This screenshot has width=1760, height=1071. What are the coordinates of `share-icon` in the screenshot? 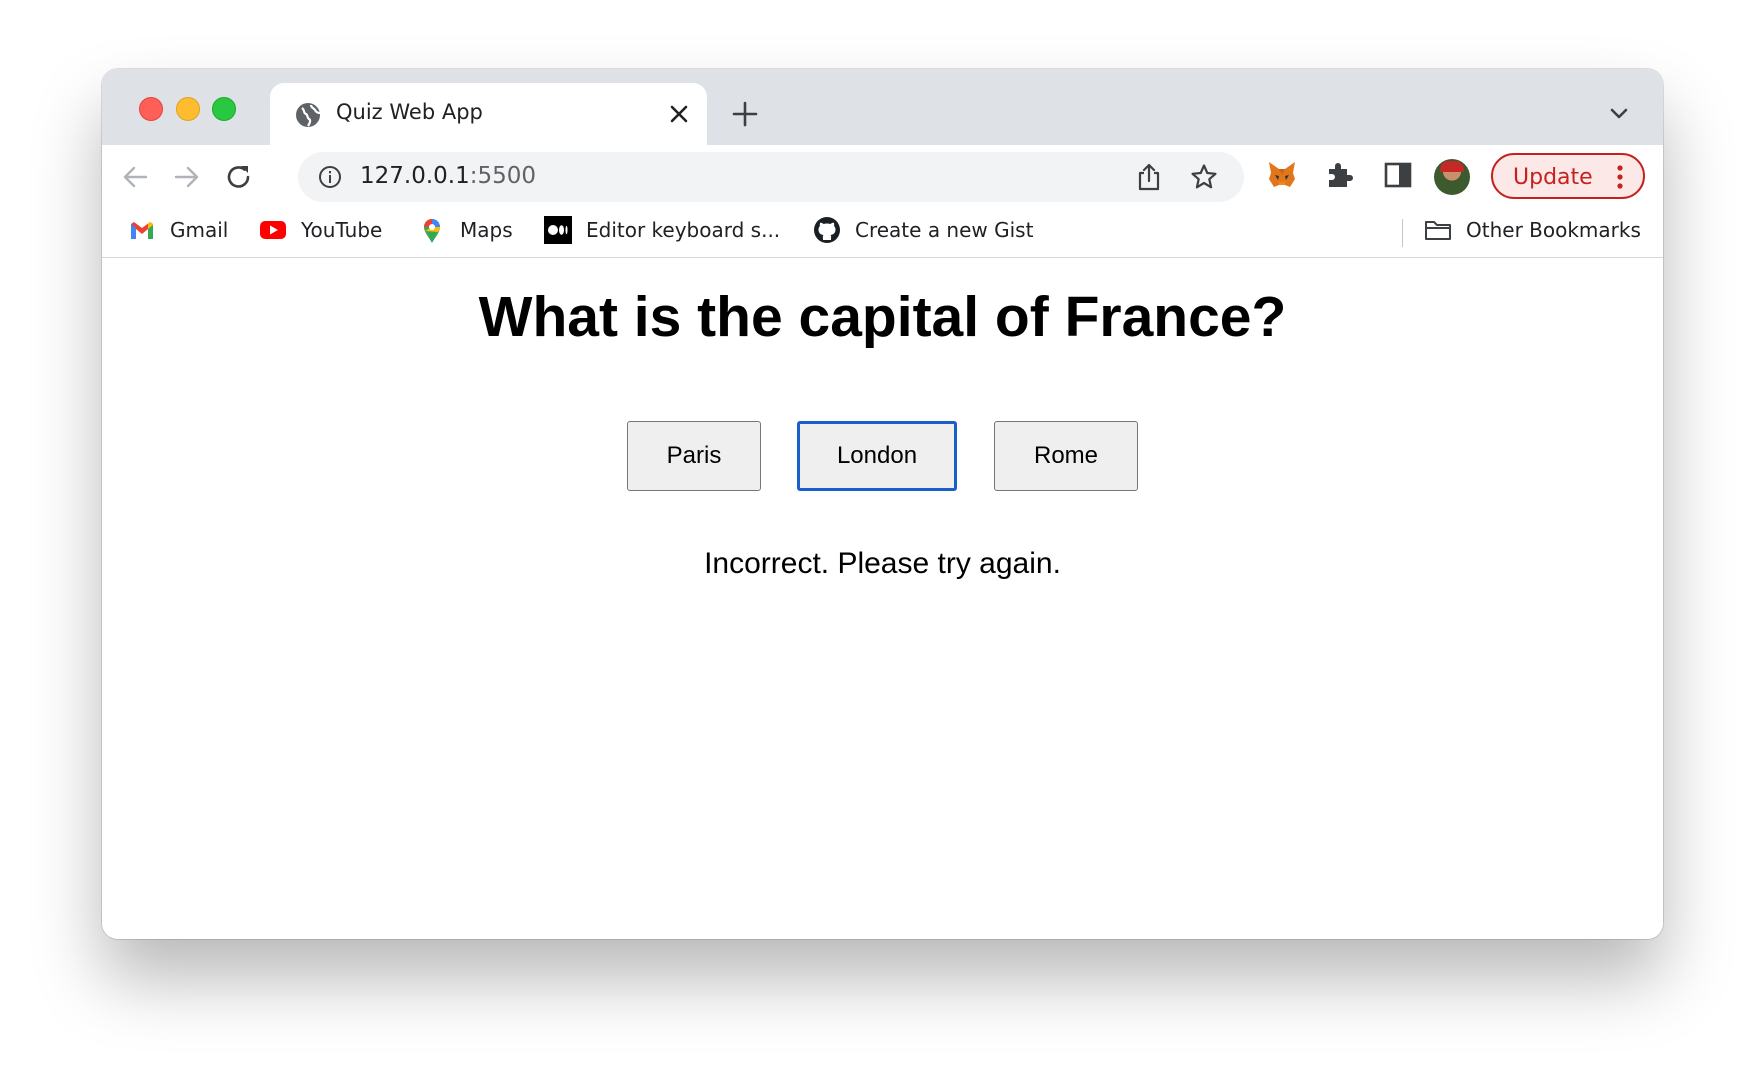 It's located at (1149, 177).